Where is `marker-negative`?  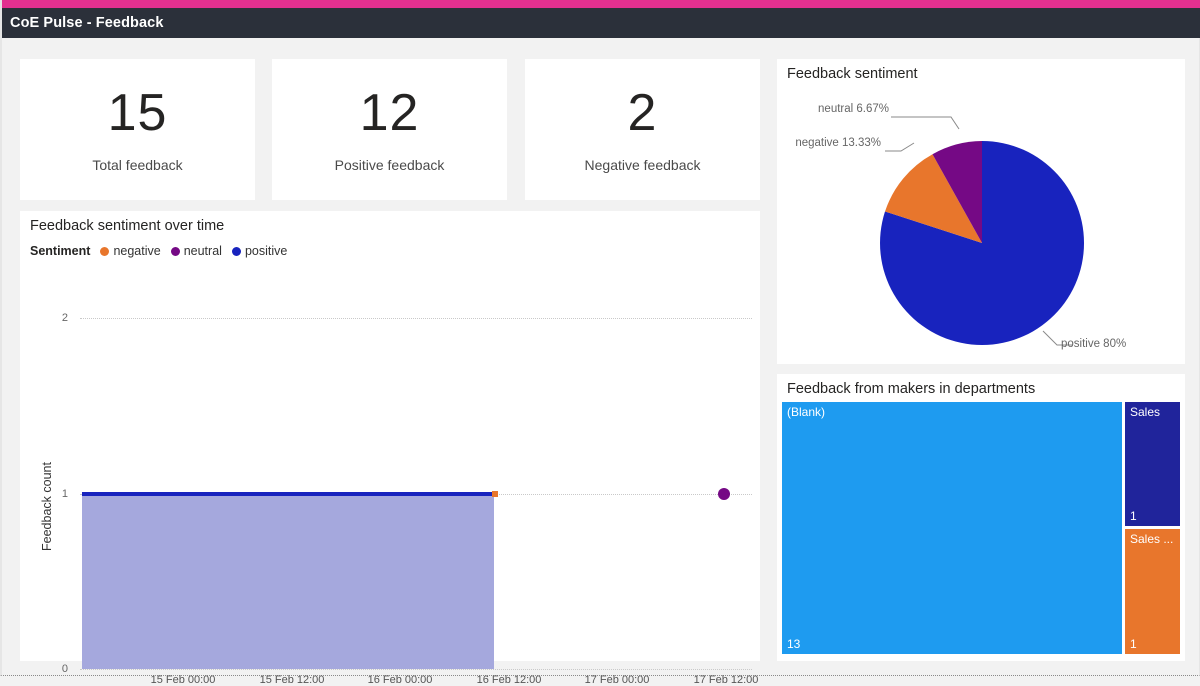 marker-negative is located at coordinates (495, 494).